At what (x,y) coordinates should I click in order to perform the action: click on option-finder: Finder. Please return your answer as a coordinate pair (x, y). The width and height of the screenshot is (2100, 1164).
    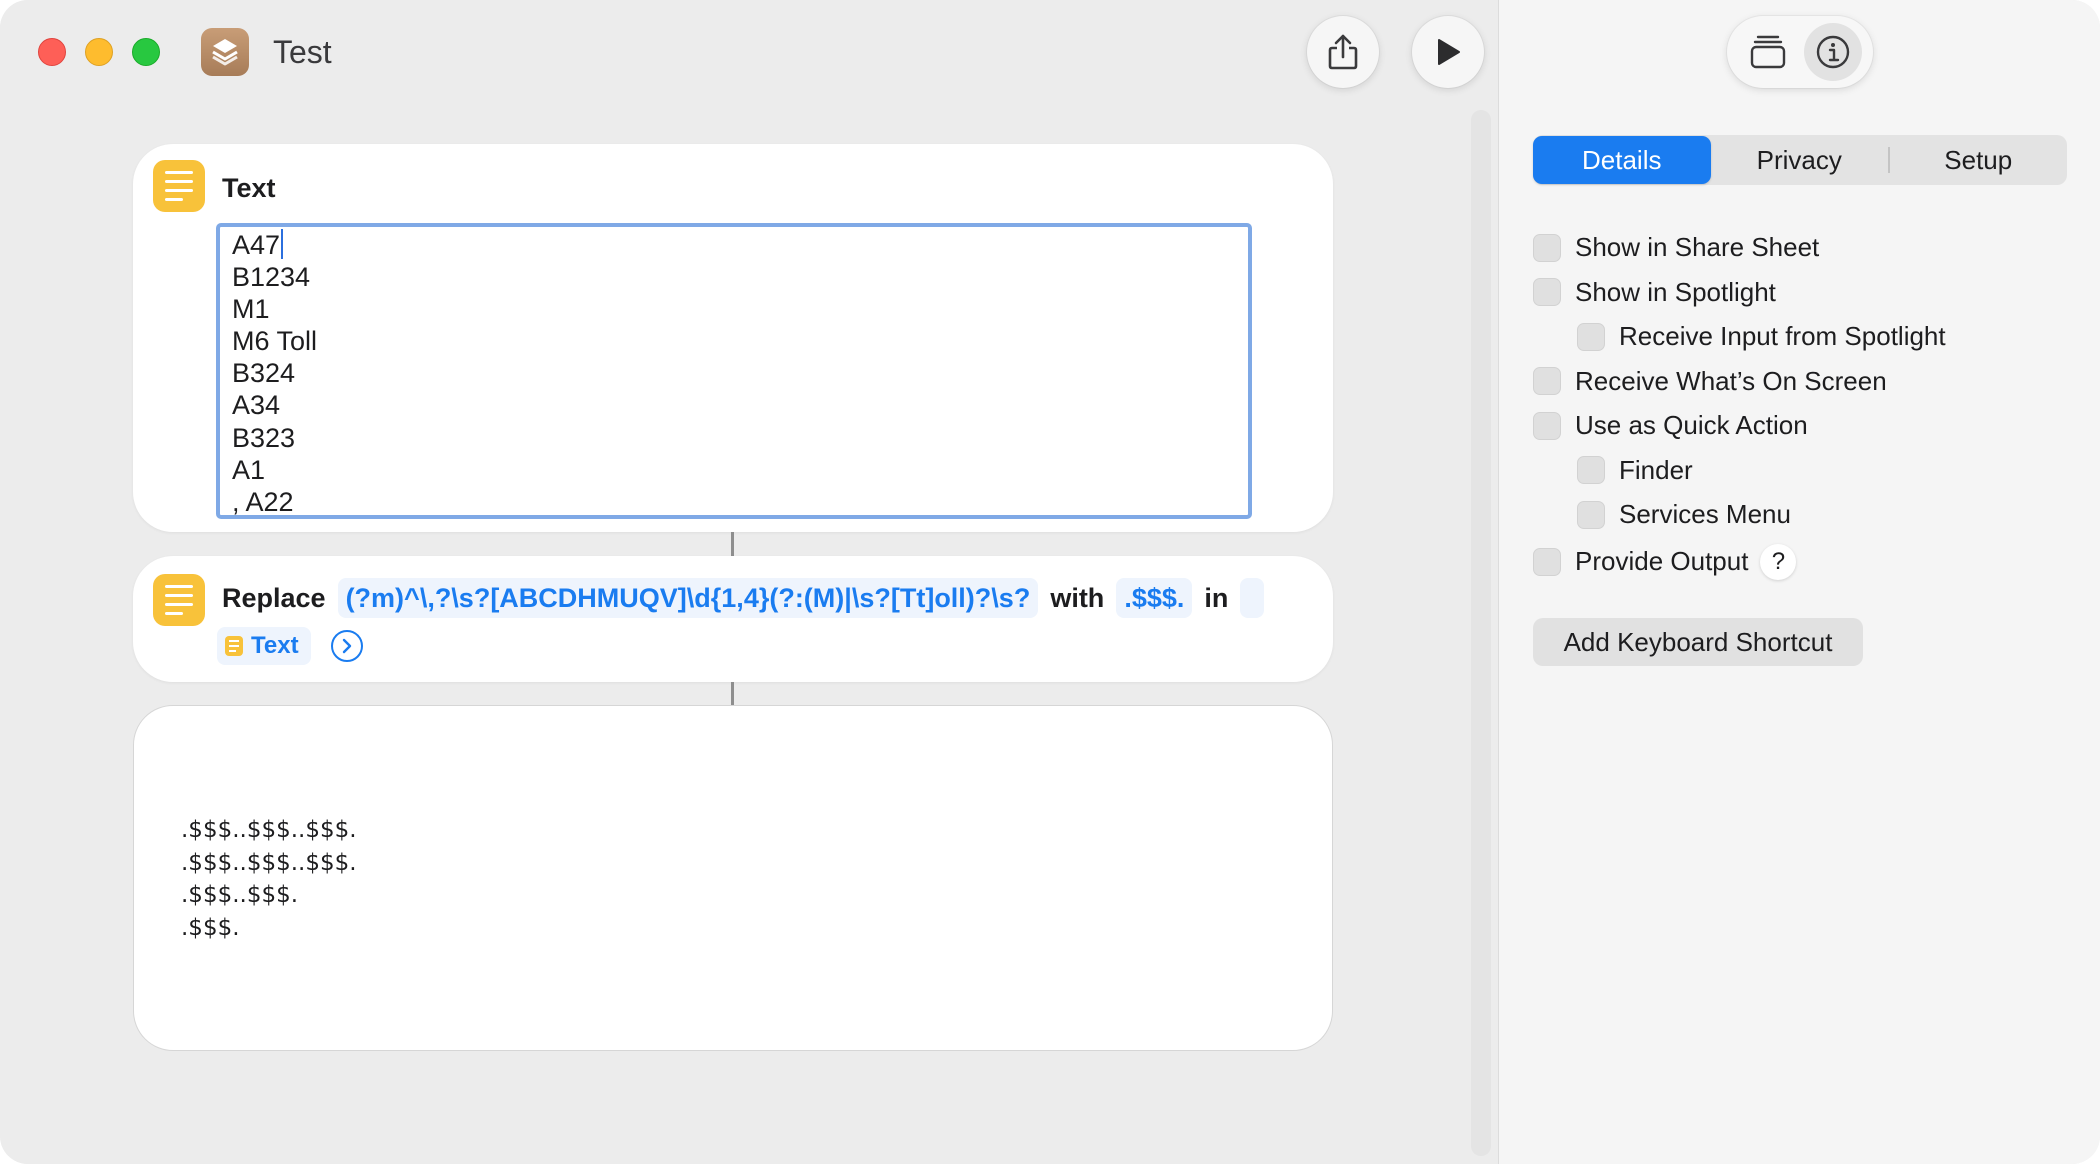
    Looking at the image, I should click on (1635, 470).